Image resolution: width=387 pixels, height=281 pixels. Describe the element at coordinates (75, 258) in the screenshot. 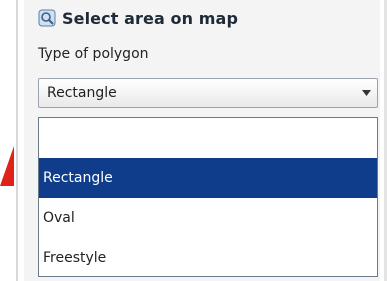

I see `dropdown-option-label: Freestyle` at that location.